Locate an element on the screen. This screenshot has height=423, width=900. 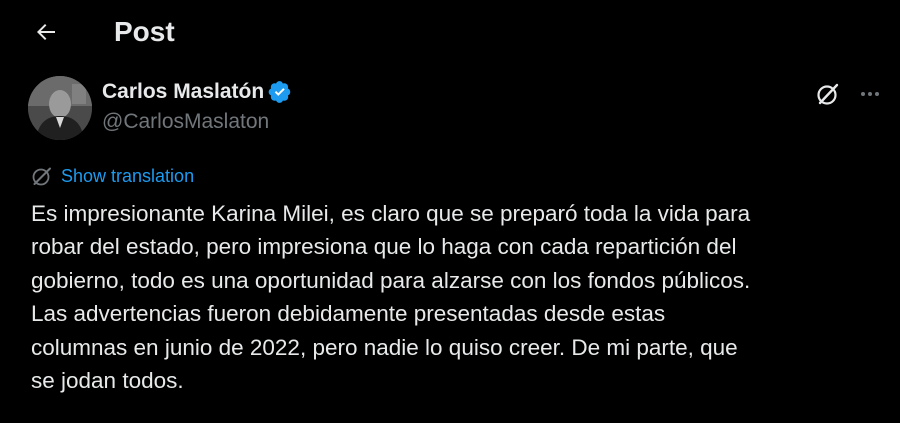
user-name-row: Carlos Maslatón is located at coordinates (197, 92).